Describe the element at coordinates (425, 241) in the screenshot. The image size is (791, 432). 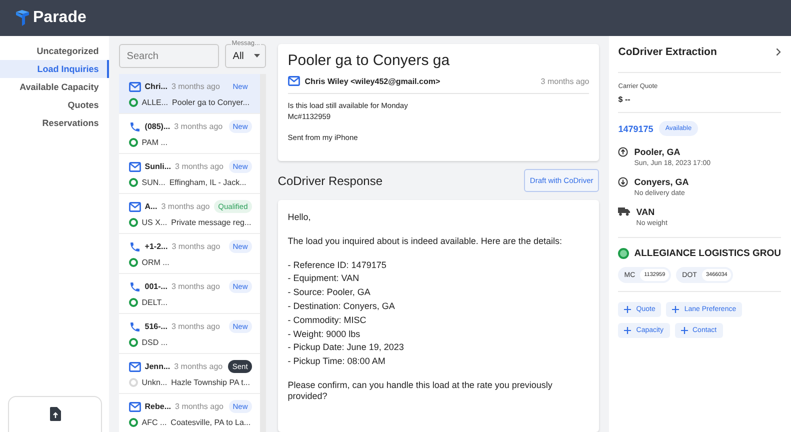
I see `response-text: The load you inquired about is indeed available. Here are the details:` at that location.